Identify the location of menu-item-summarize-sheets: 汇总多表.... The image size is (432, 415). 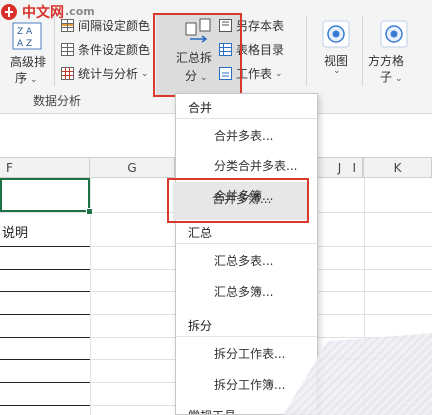
(246, 261).